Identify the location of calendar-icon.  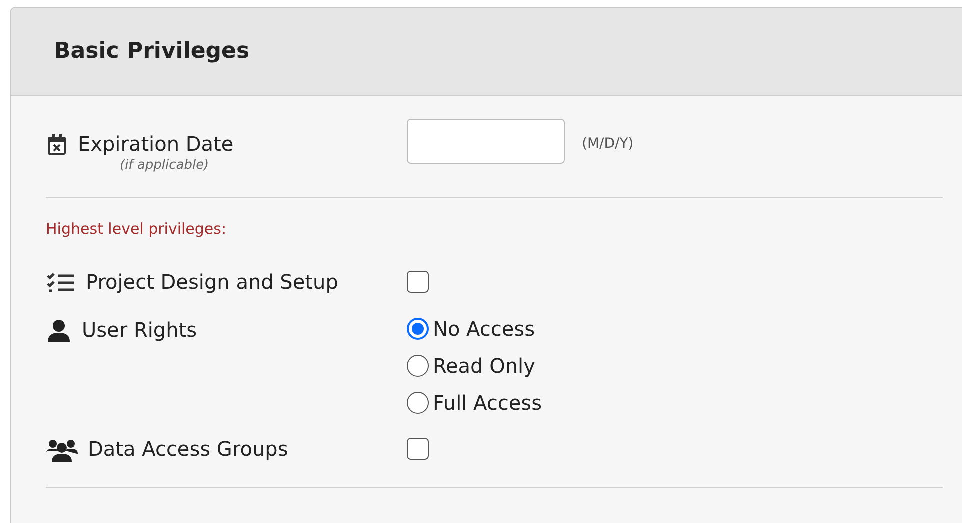
(57, 145).